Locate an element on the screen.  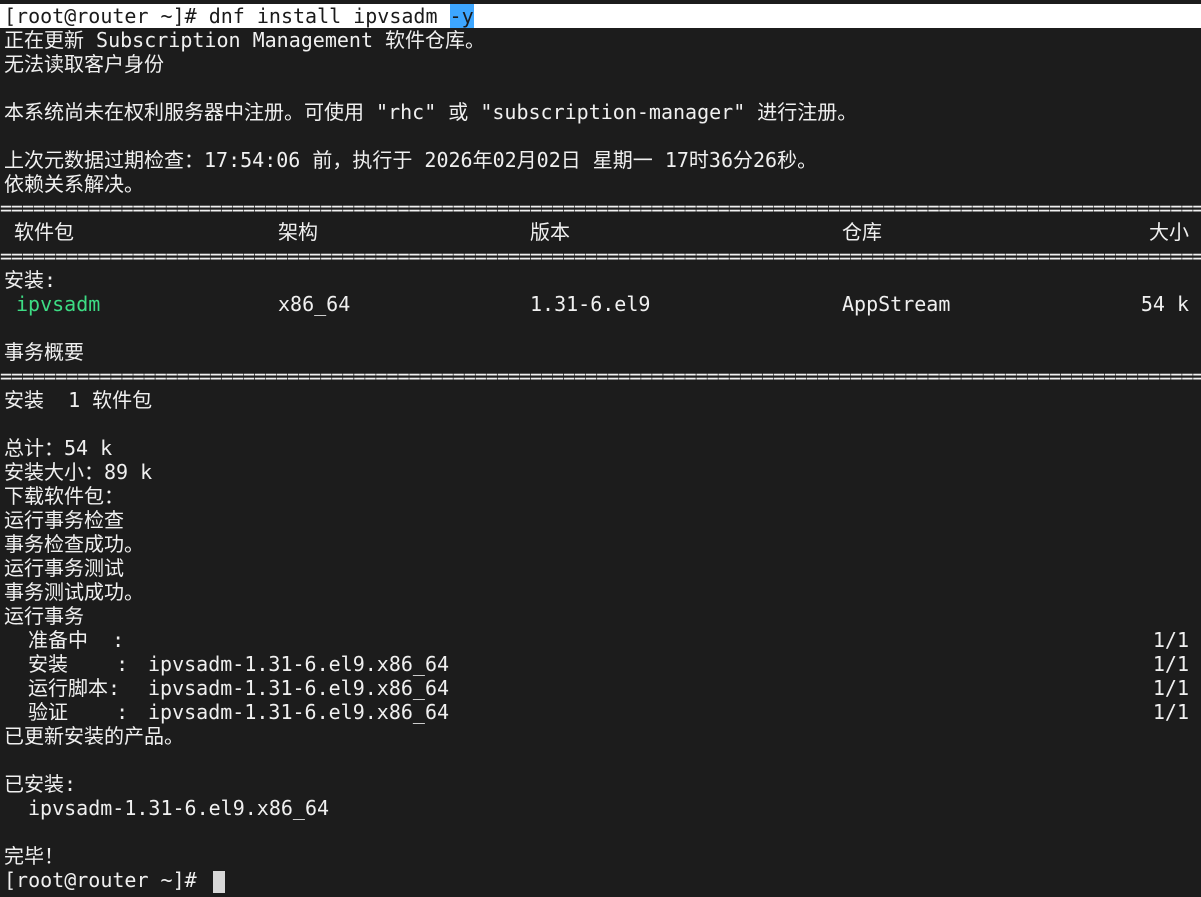
row-package: ipvsadm is located at coordinates (58, 304).